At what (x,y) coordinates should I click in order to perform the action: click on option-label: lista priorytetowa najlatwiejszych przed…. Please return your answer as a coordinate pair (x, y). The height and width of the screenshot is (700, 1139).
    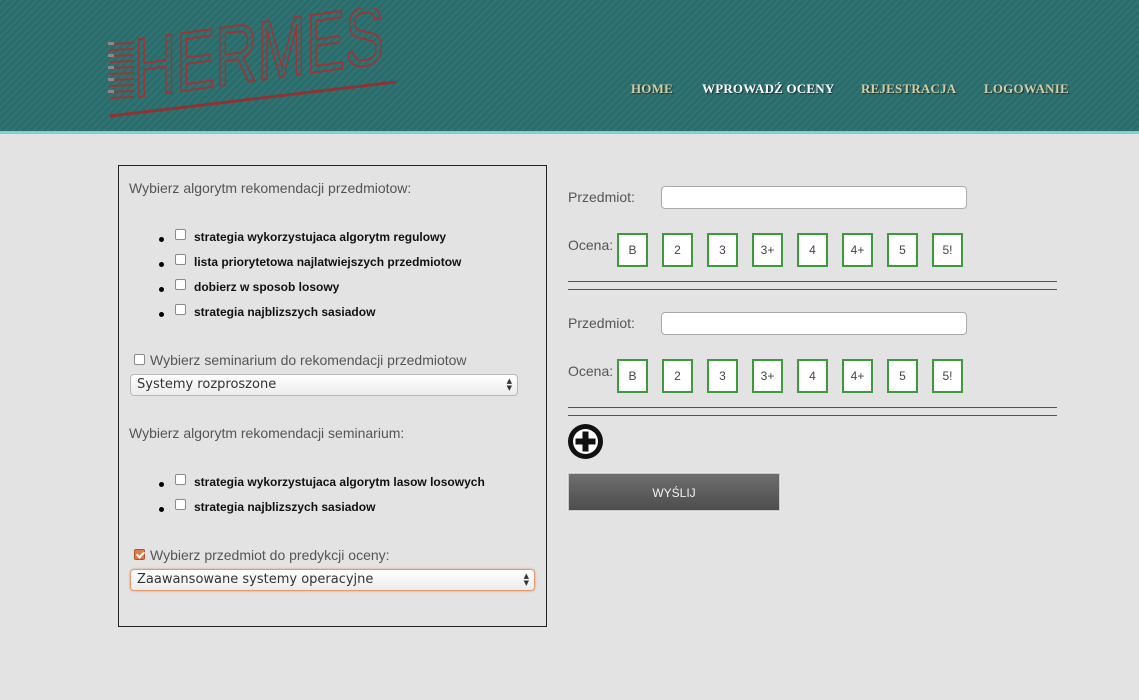
    Looking at the image, I should click on (328, 262).